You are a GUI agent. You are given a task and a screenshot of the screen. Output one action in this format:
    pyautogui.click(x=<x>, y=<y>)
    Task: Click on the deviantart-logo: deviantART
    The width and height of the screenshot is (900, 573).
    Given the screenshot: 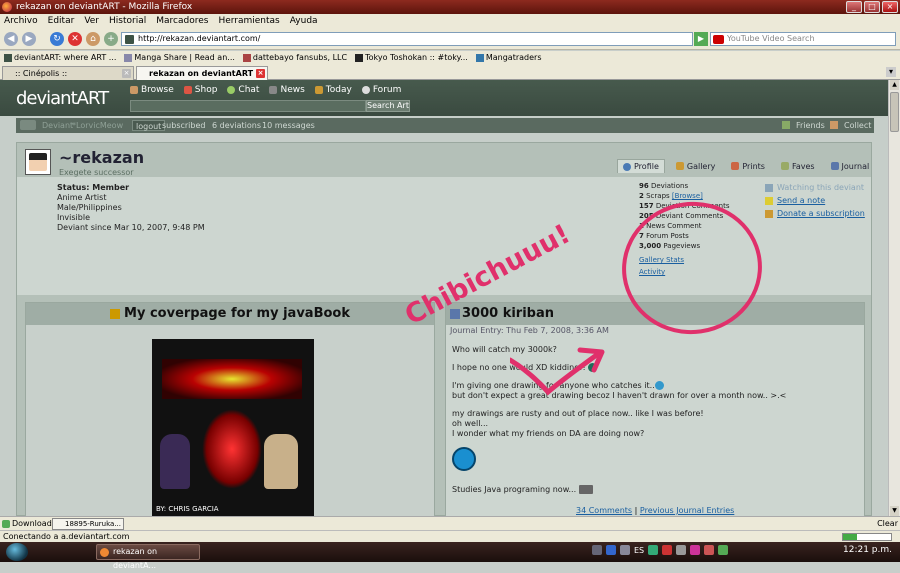 What is the action you would take?
    pyautogui.click(x=62, y=98)
    